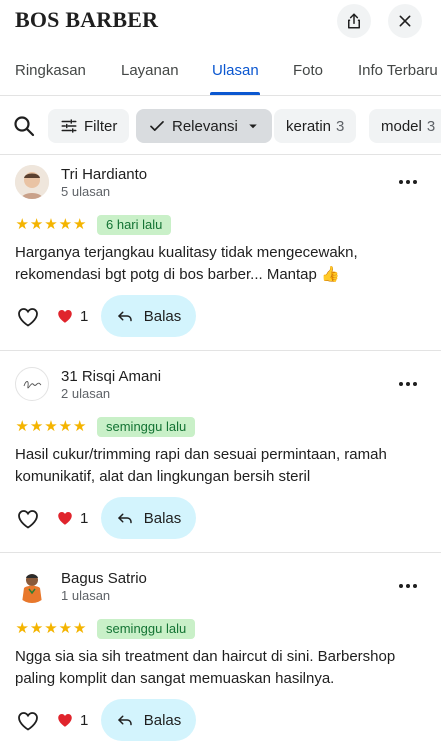  What do you see at coordinates (235, 93) in the screenshot?
I see `active-tab-indicator` at bounding box center [235, 93].